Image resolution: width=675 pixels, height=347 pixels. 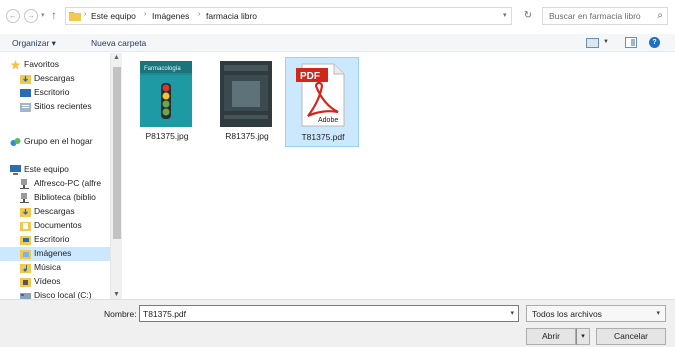 I want to click on open-options-dropdown: ▾, so click(x=583, y=336).